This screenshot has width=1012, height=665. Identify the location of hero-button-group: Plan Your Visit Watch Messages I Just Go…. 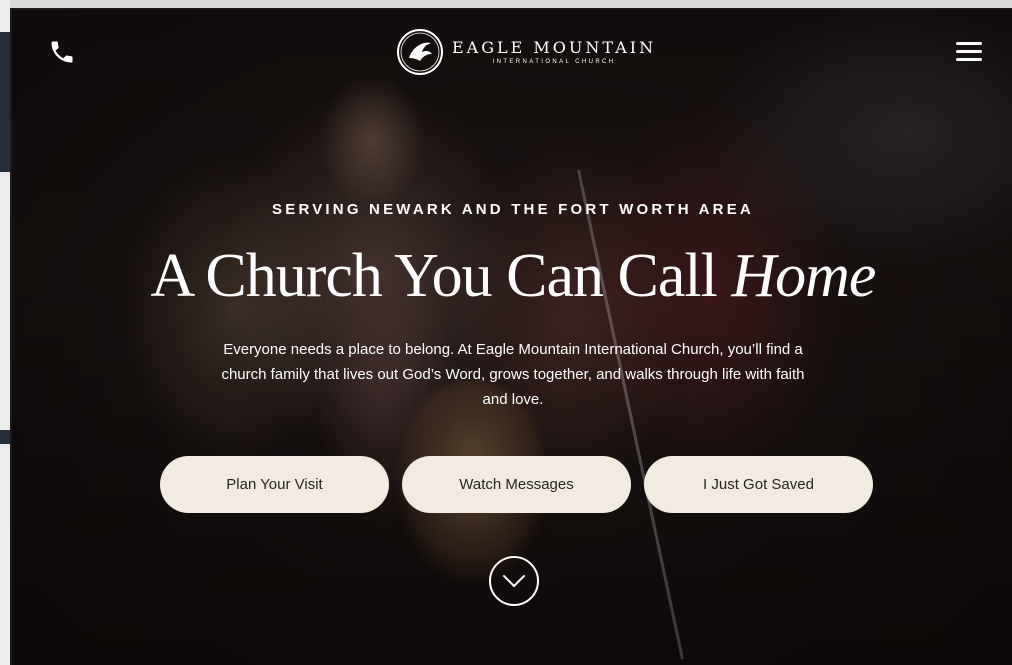
(516, 484).